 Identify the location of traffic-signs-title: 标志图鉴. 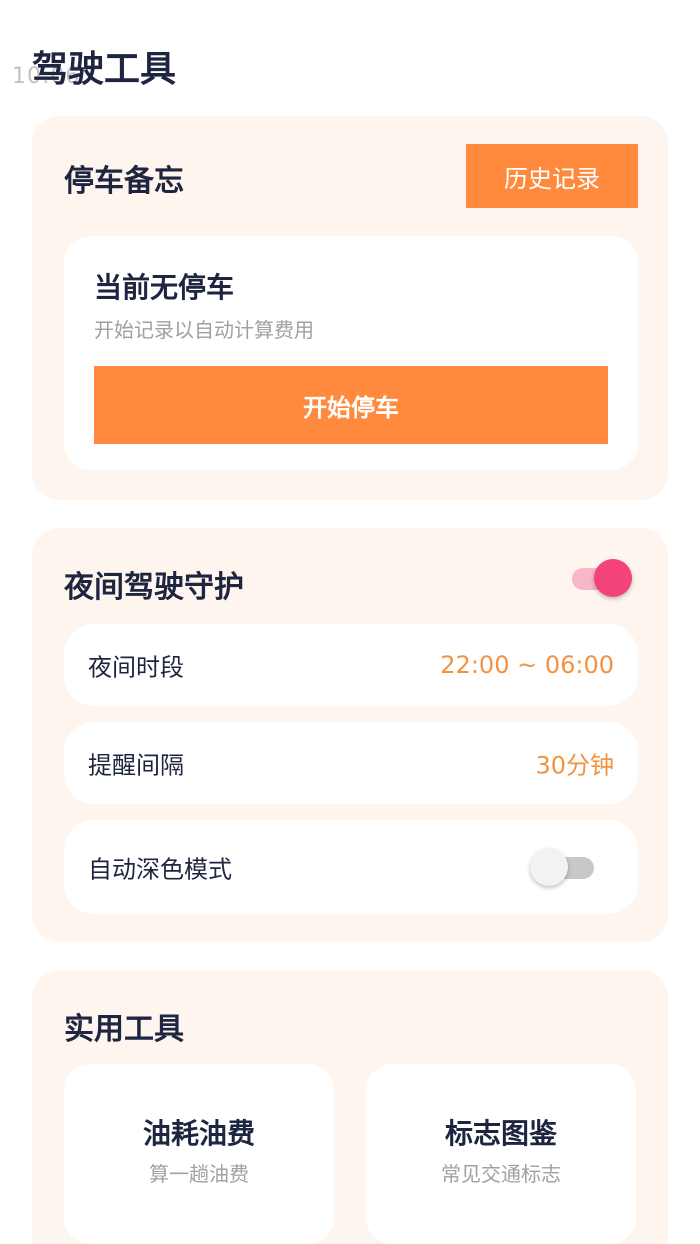
(500, 1133).